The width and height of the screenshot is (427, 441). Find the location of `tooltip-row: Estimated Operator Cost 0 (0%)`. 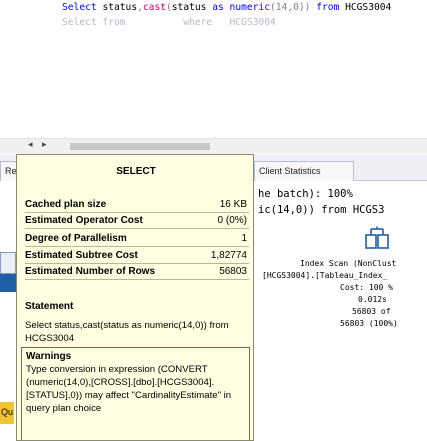

tooltip-row: Estimated Operator Cost 0 (0%) is located at coordinates (137, 221).